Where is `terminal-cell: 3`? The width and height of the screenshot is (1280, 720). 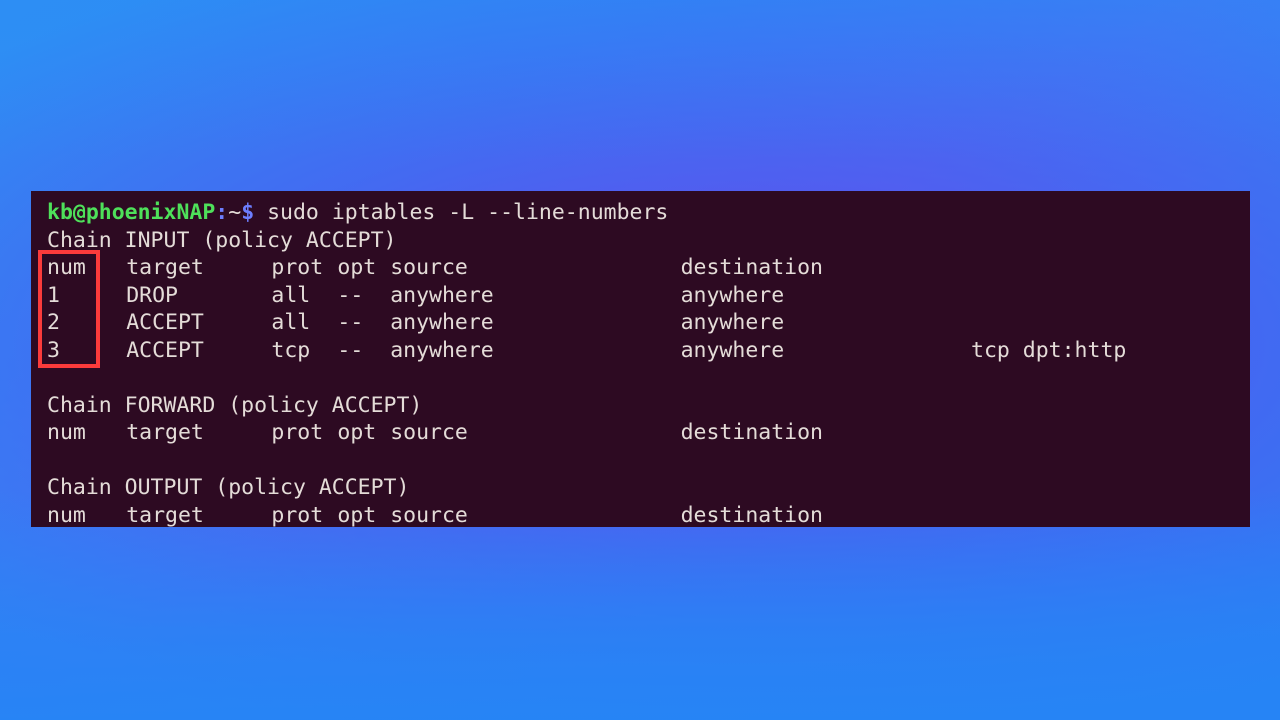 terminal-cell: 3 is located at coordinates (53, 350).